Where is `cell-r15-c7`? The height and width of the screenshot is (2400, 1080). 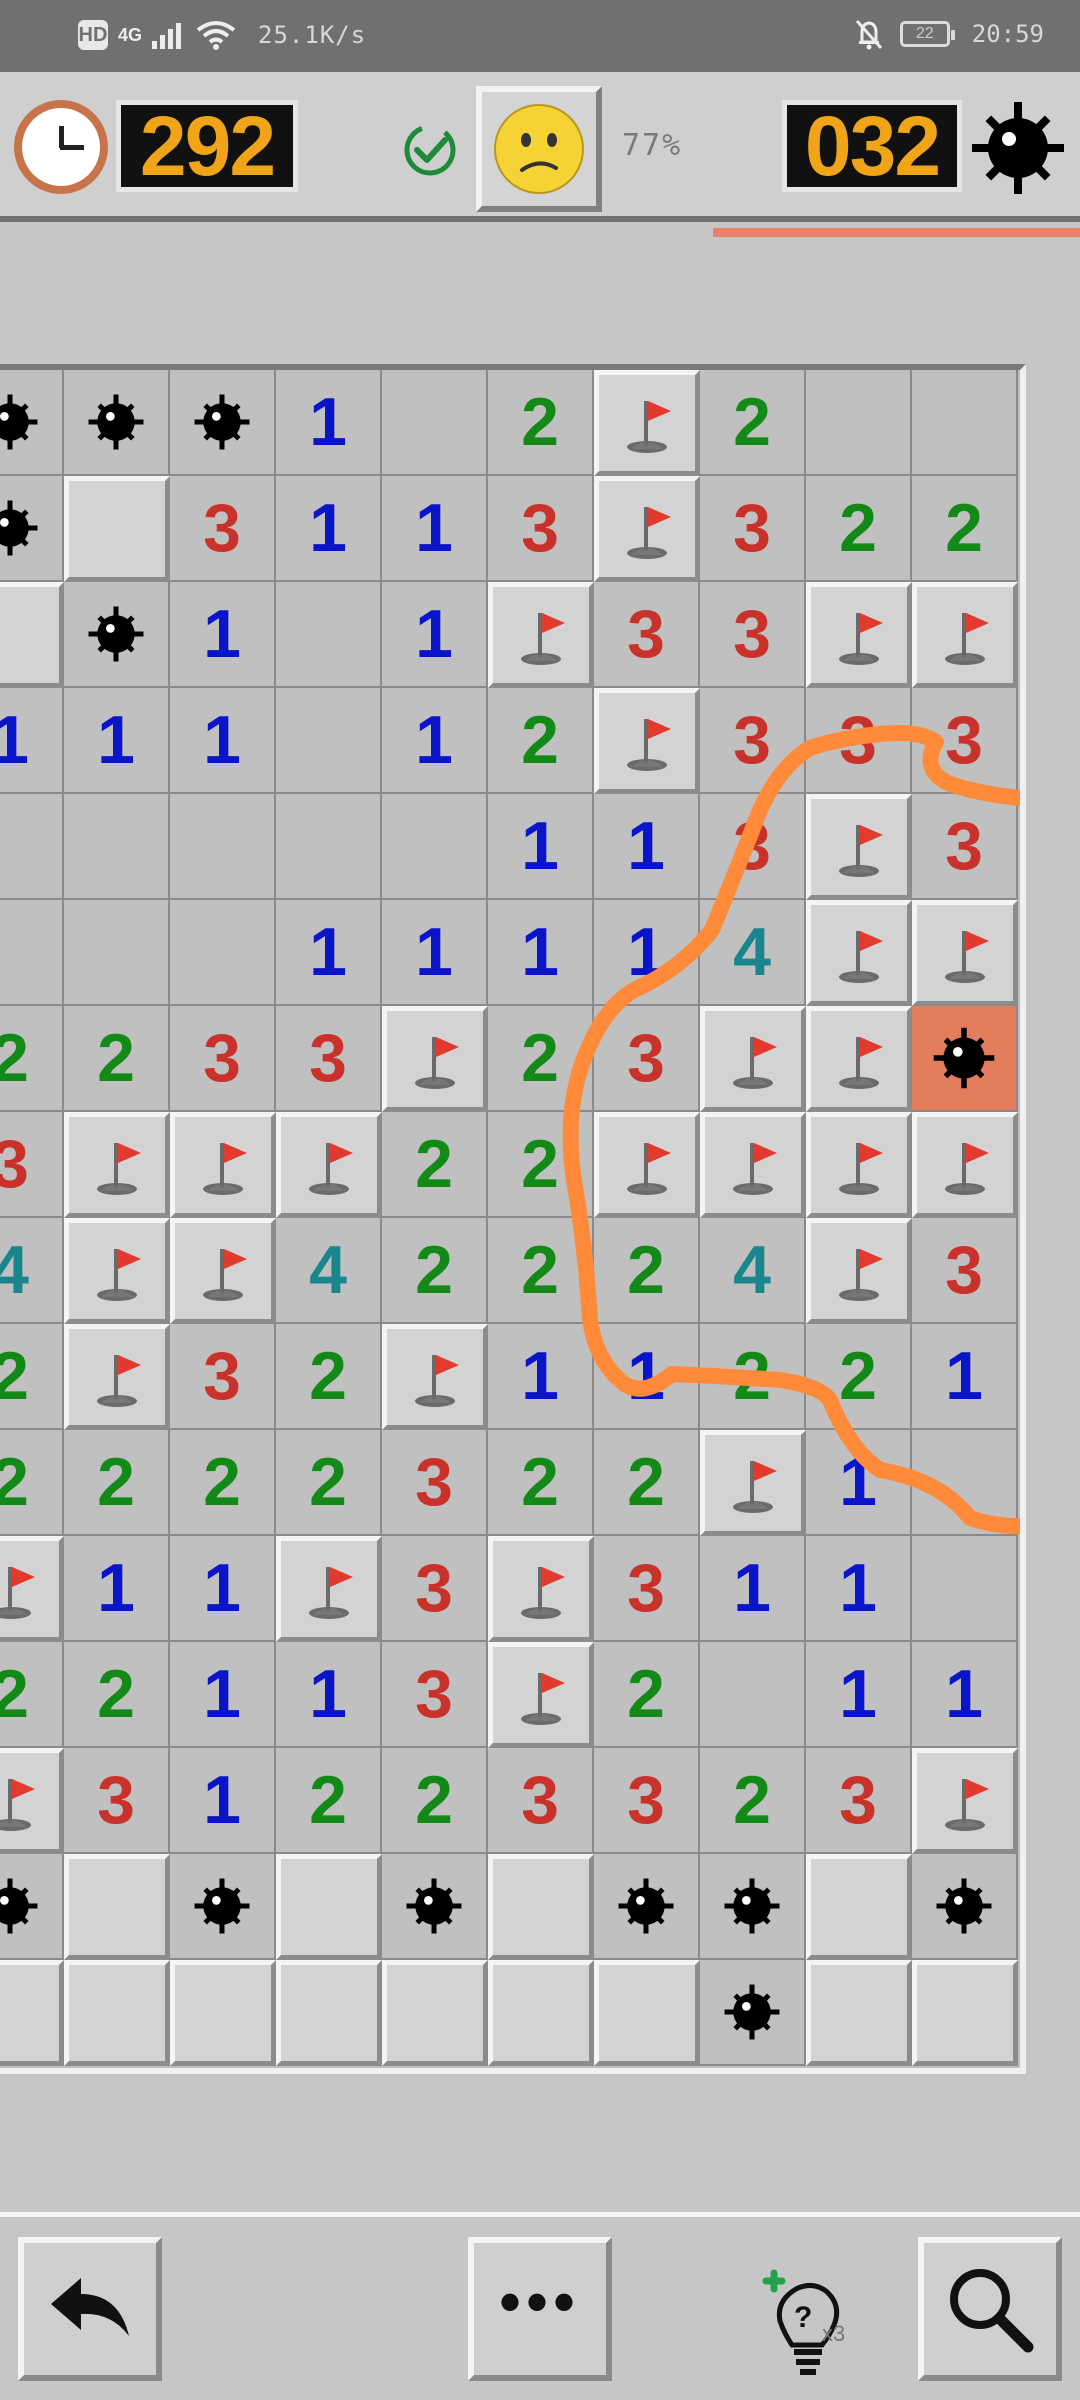 cell-r15-c7 is located at coordinates (753, 2013).